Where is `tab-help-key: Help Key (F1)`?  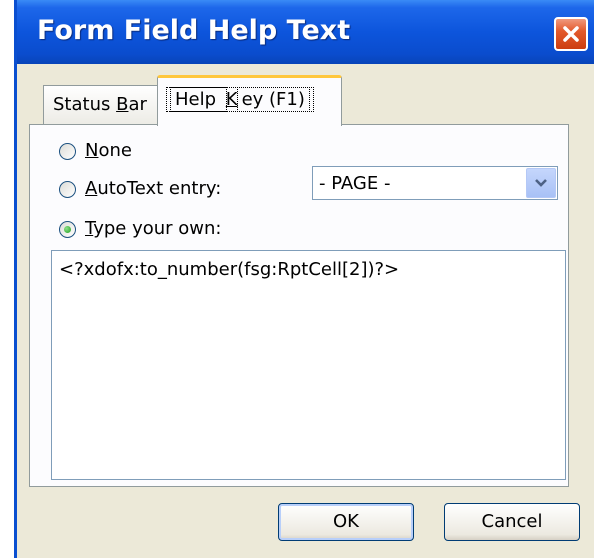
tab-help-key: Help Key (F1) is located at coordinates (249, 100).